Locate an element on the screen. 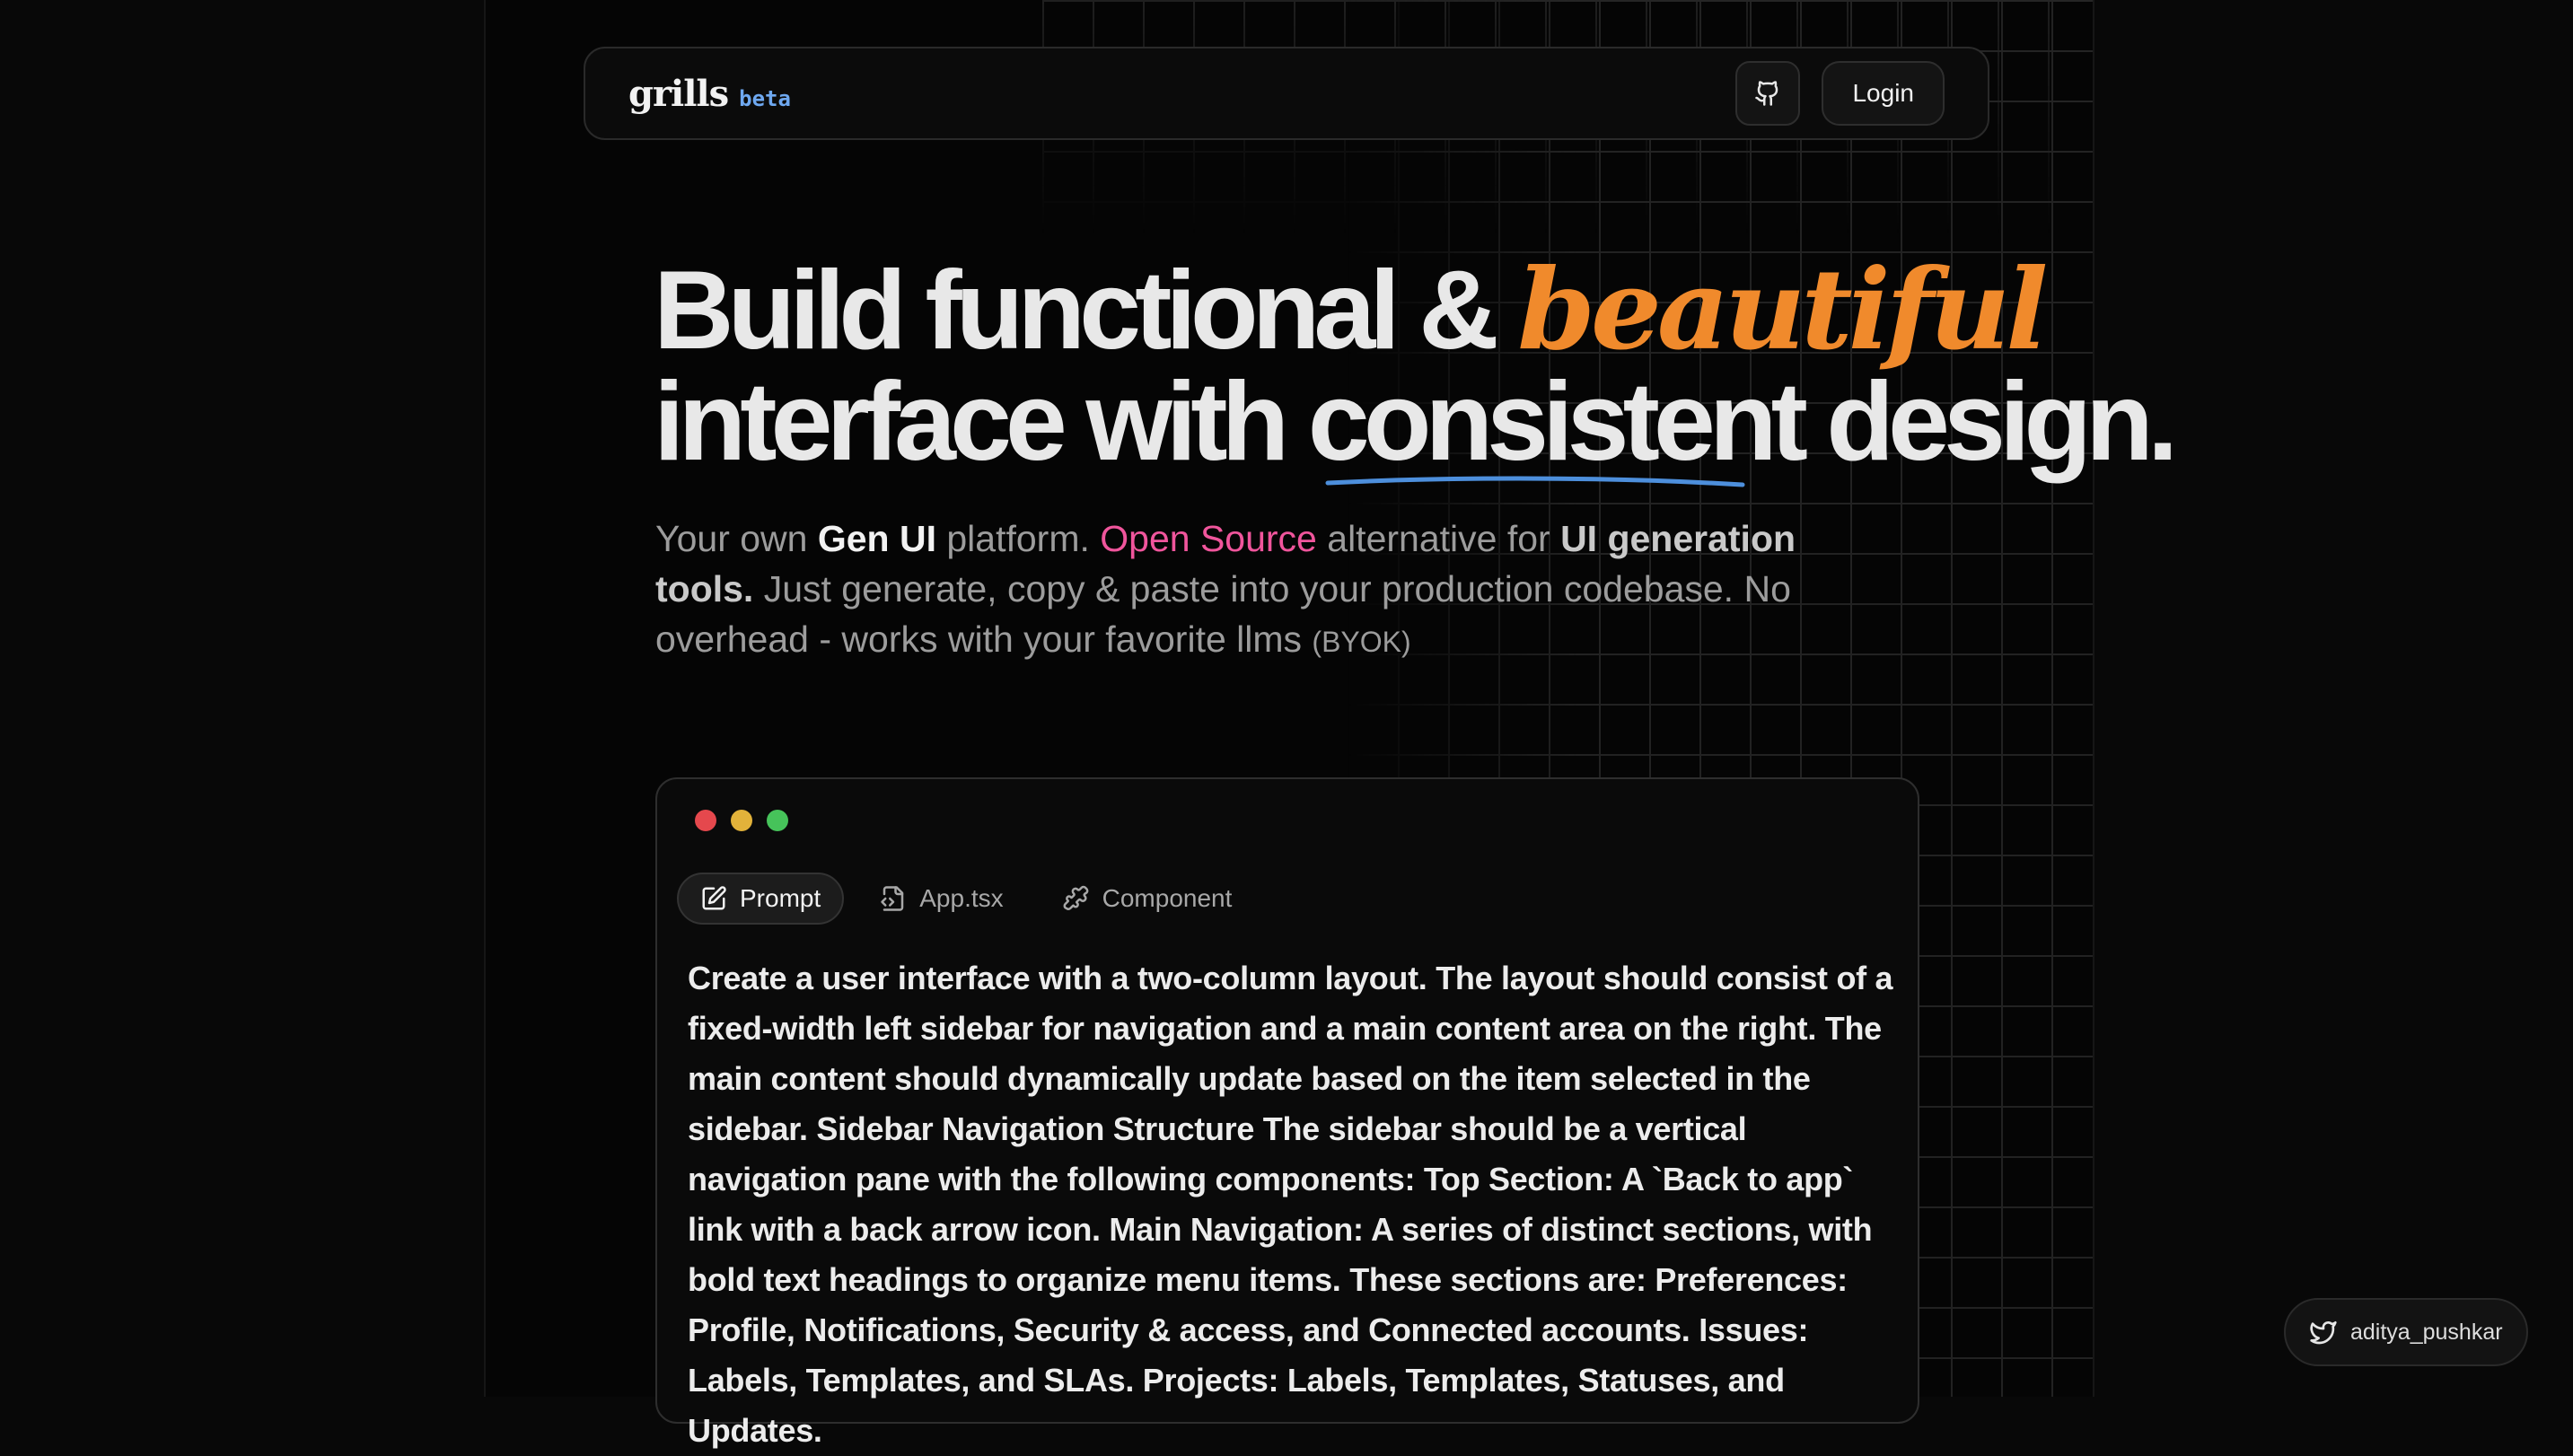 This screenshot has width=2573, height=1456. tab-component: Component is located at coordinates (1148, 899).